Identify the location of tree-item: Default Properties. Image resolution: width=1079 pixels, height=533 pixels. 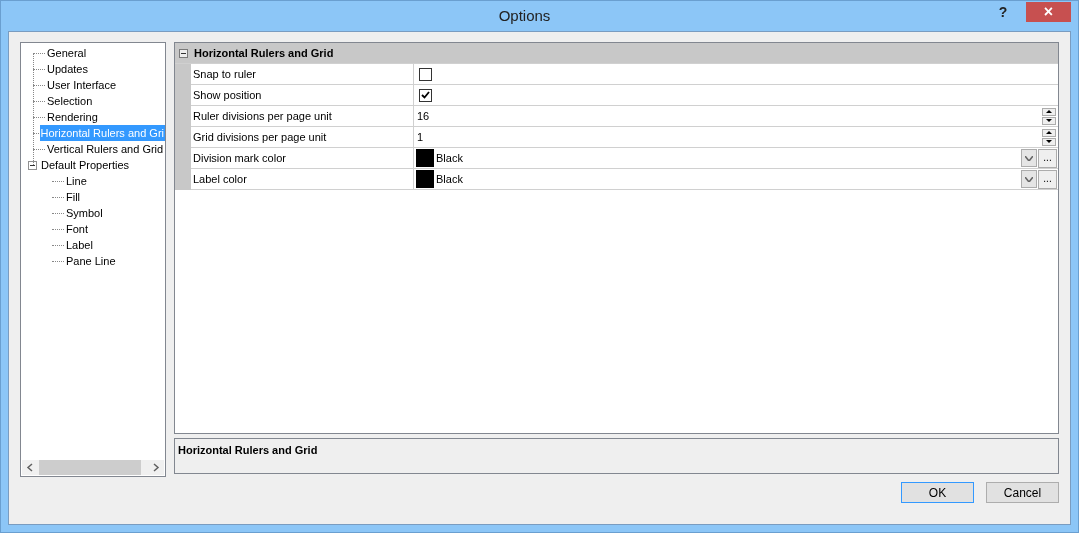
(85, 165).